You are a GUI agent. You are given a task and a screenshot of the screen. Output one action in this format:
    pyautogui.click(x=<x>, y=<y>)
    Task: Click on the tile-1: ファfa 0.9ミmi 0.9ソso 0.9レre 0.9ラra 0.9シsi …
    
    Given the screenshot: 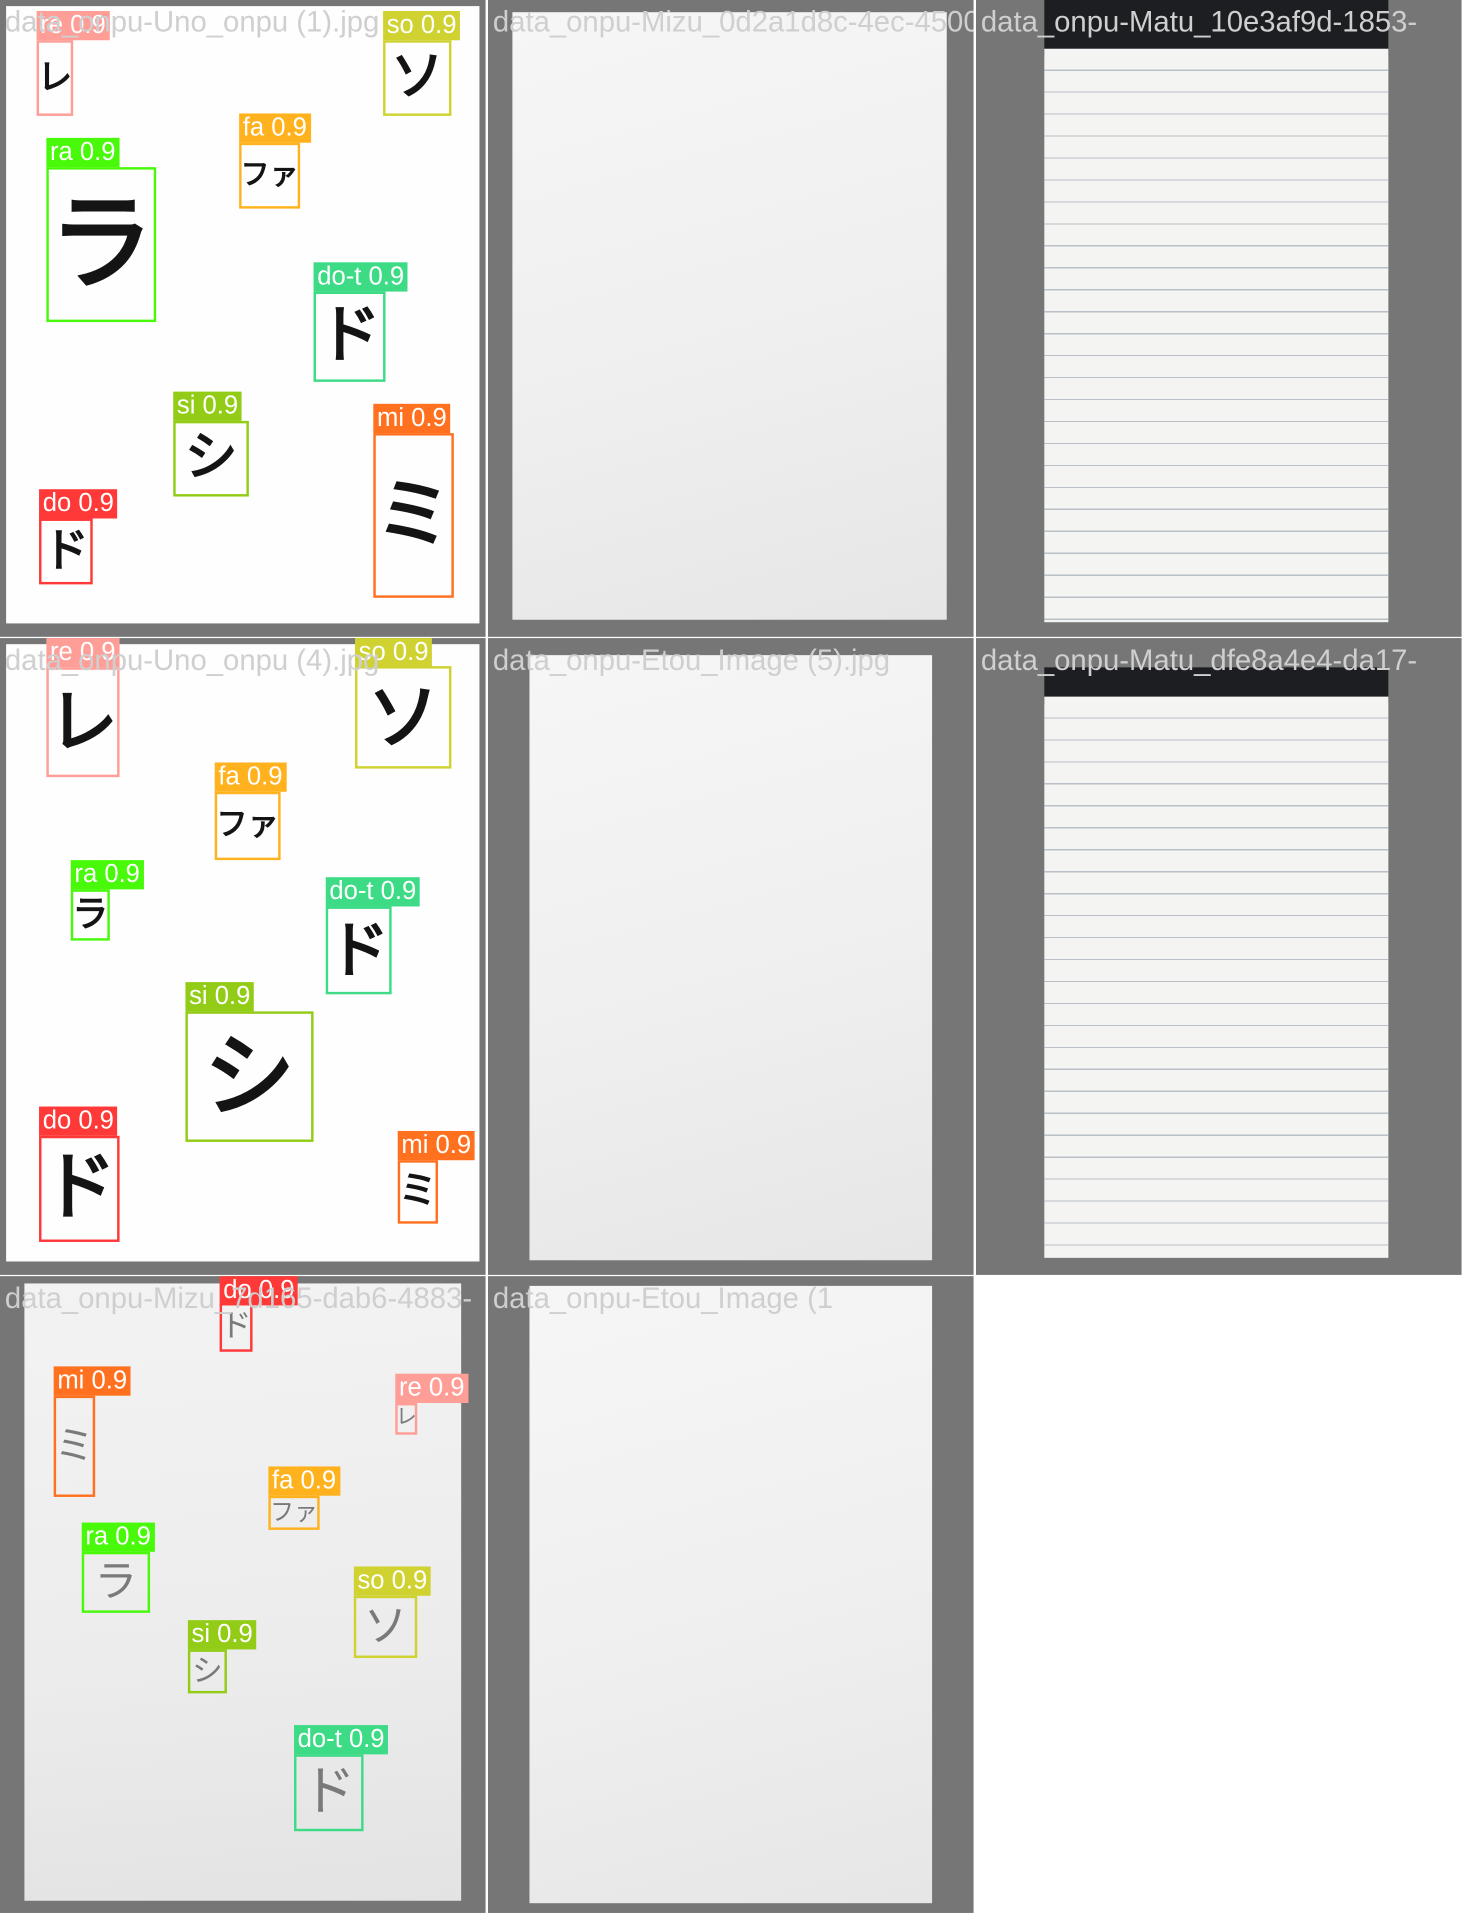 What is the action you would take?
    pyautogui.click(x=731, y=318)
    